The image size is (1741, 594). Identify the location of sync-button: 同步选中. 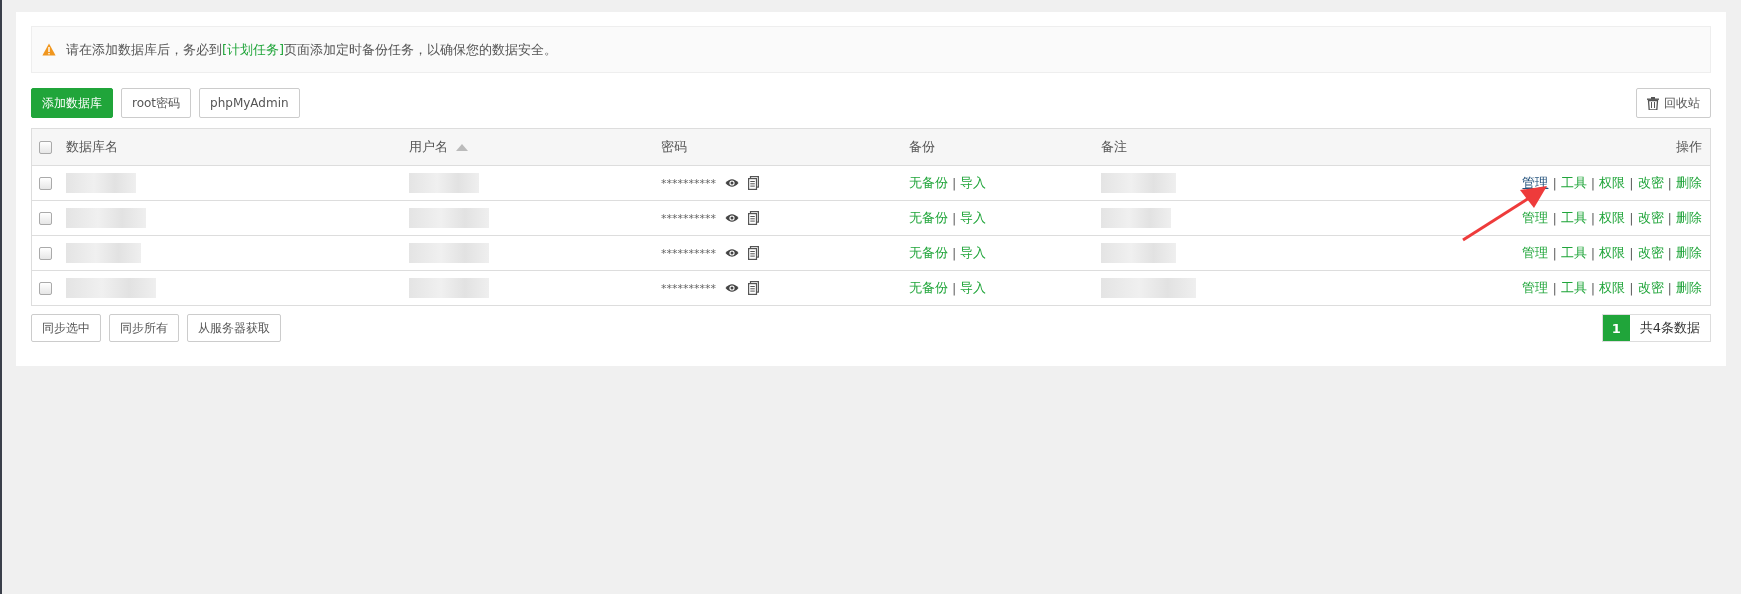
(66, 328).